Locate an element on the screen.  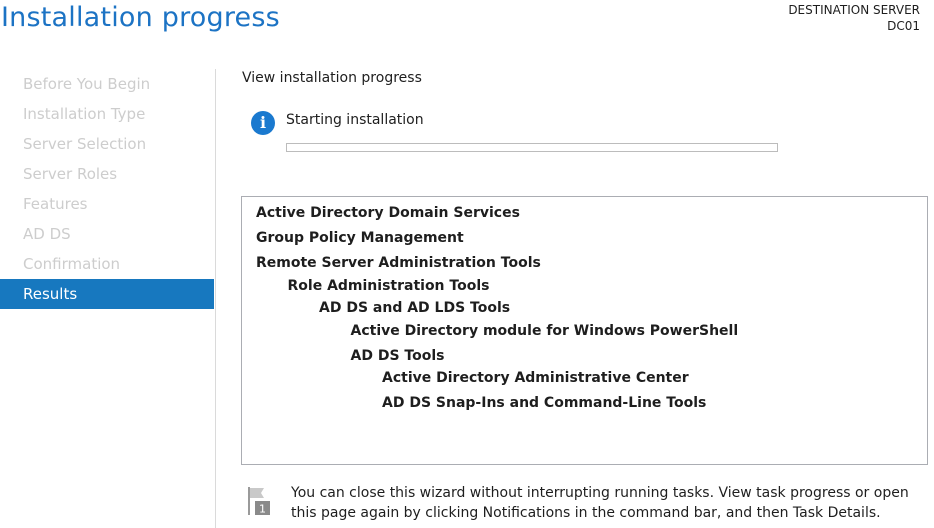
nav-item-ad-ds: AD DS is located at coordinates (47, 234).